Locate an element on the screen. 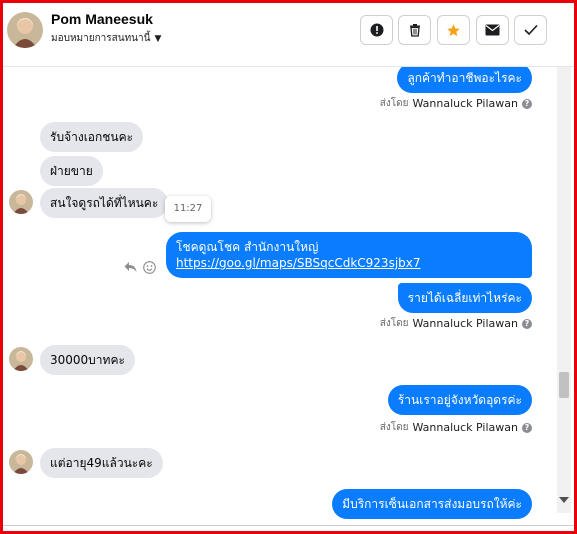  checkmark-icon is located at coordinates (530, 30).